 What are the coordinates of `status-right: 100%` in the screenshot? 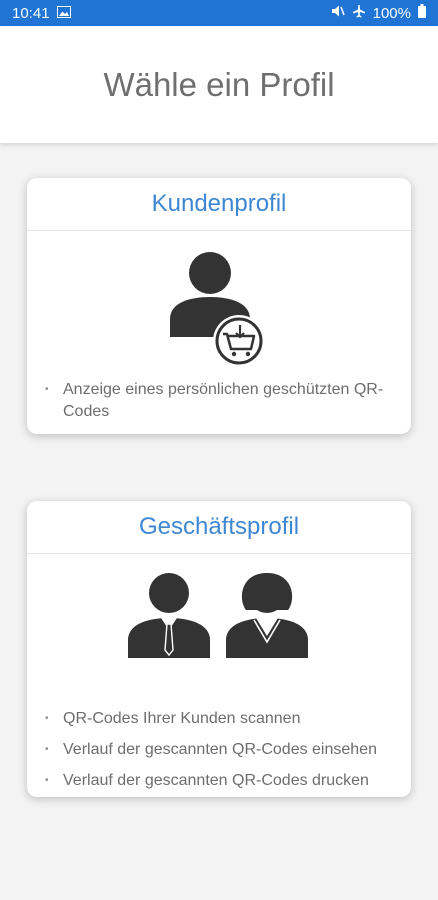 It's located at (378, 13).